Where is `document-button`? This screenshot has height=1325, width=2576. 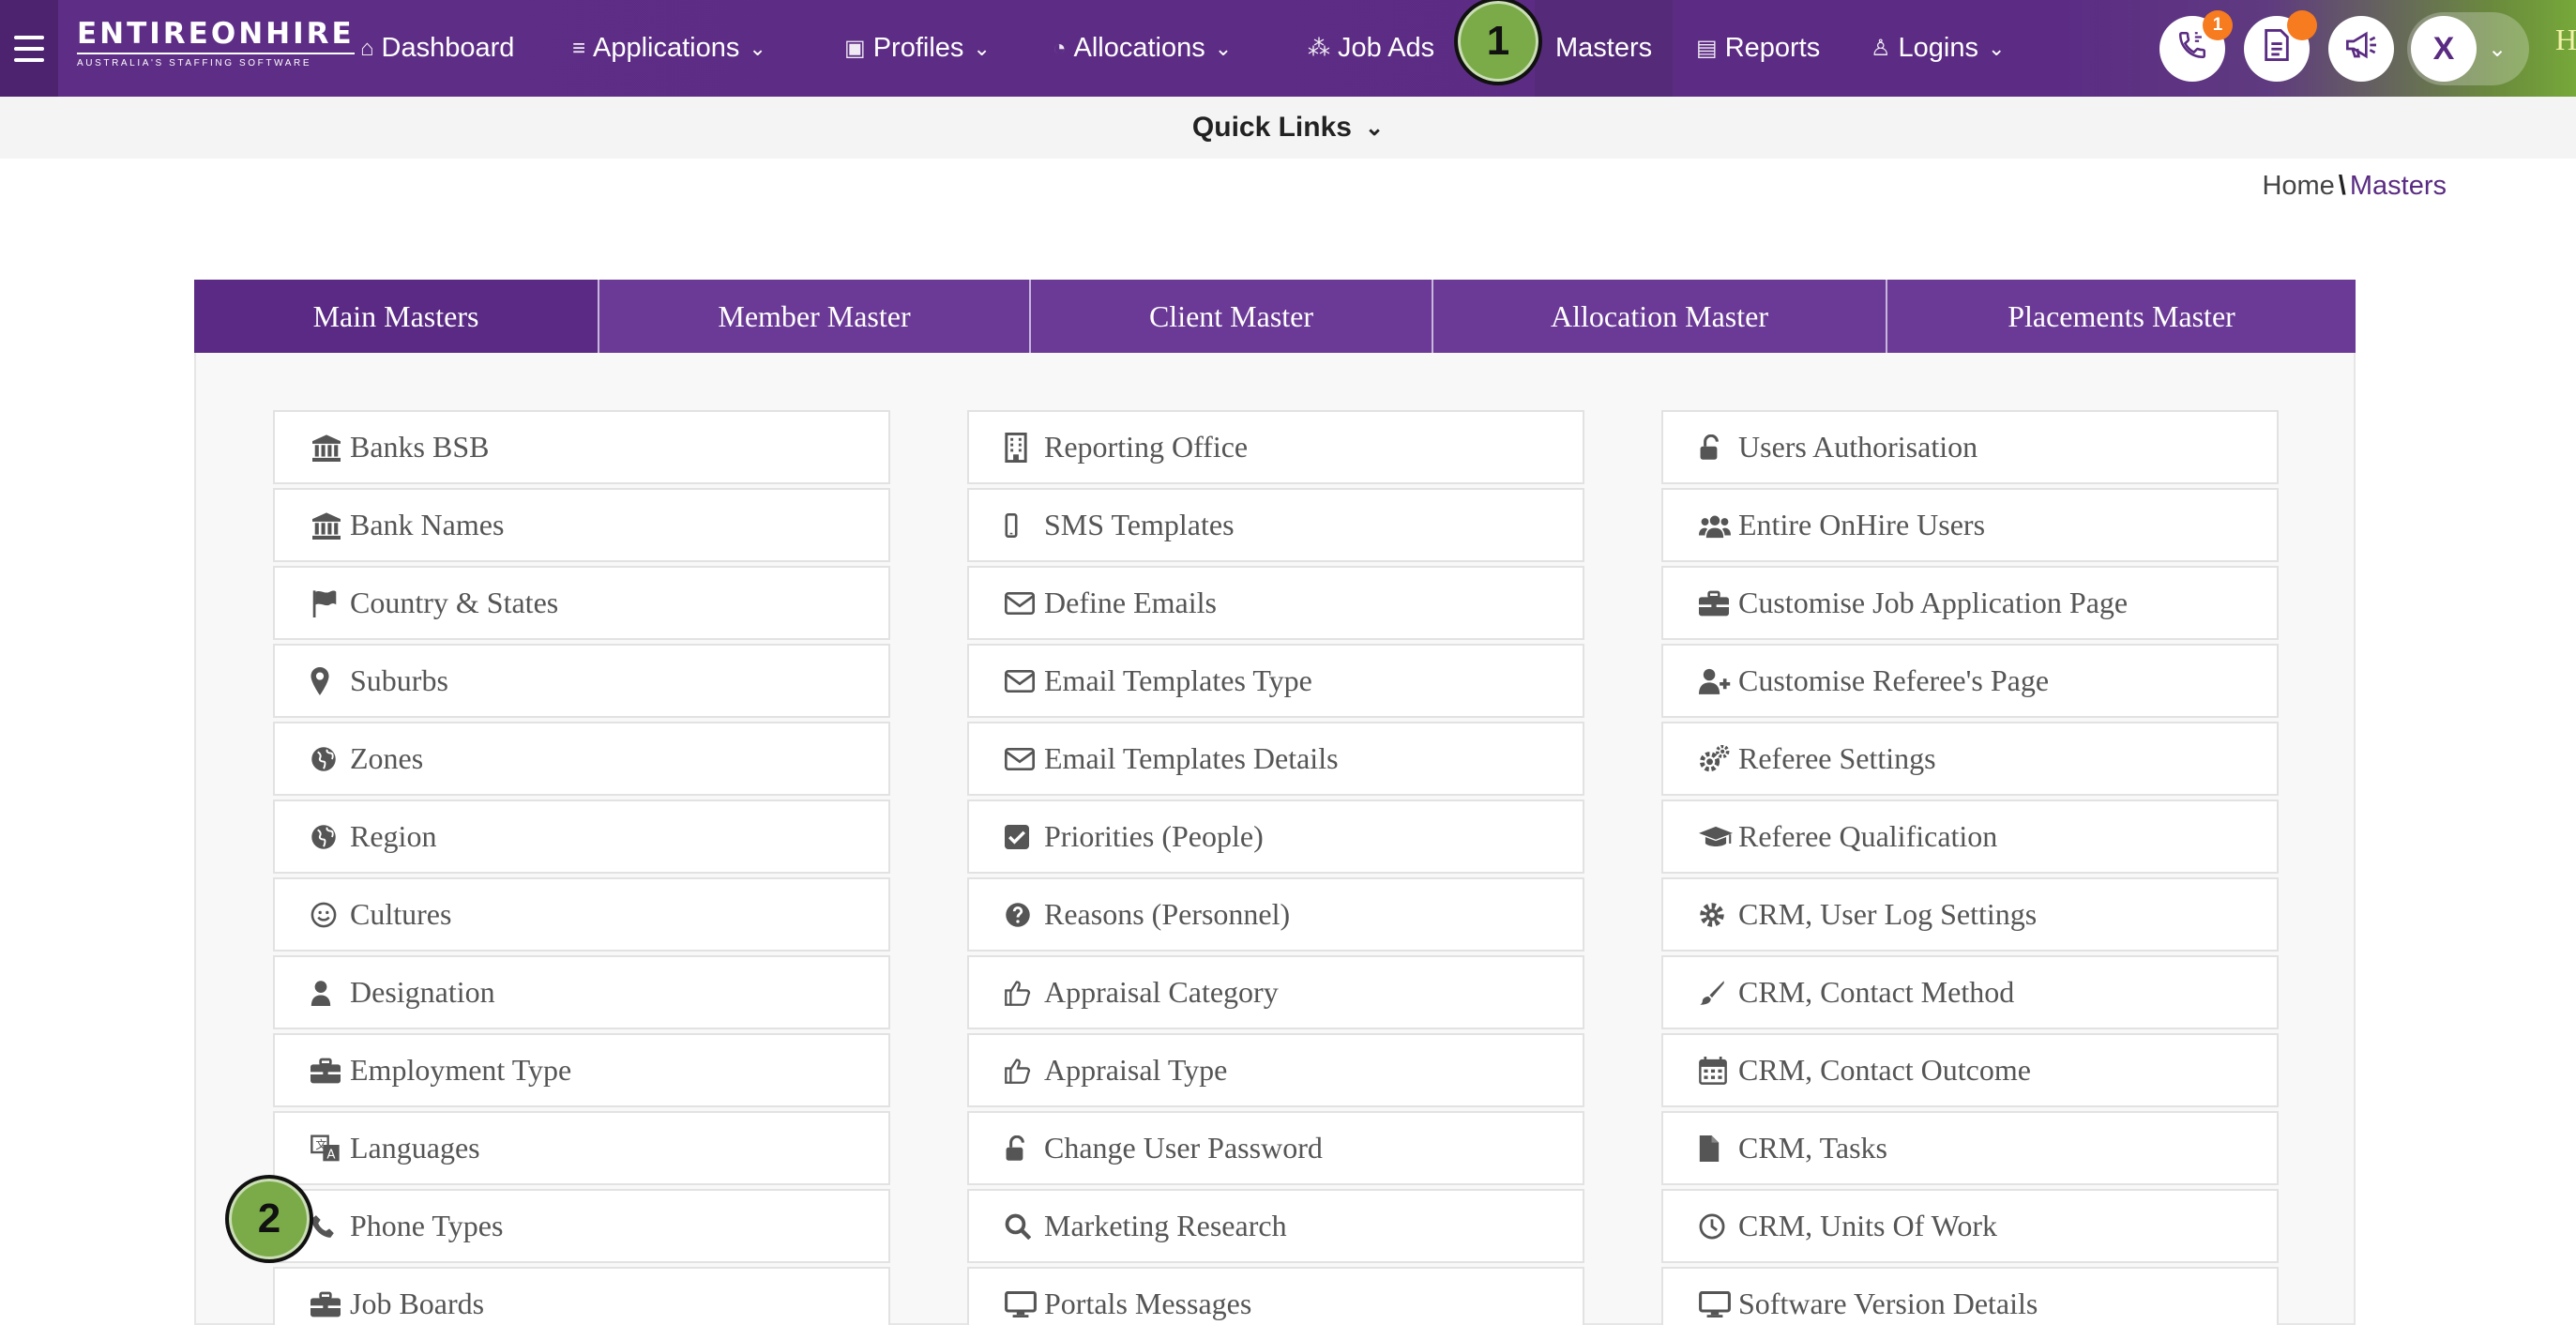 document-button is located at coordinates (2280, 46).